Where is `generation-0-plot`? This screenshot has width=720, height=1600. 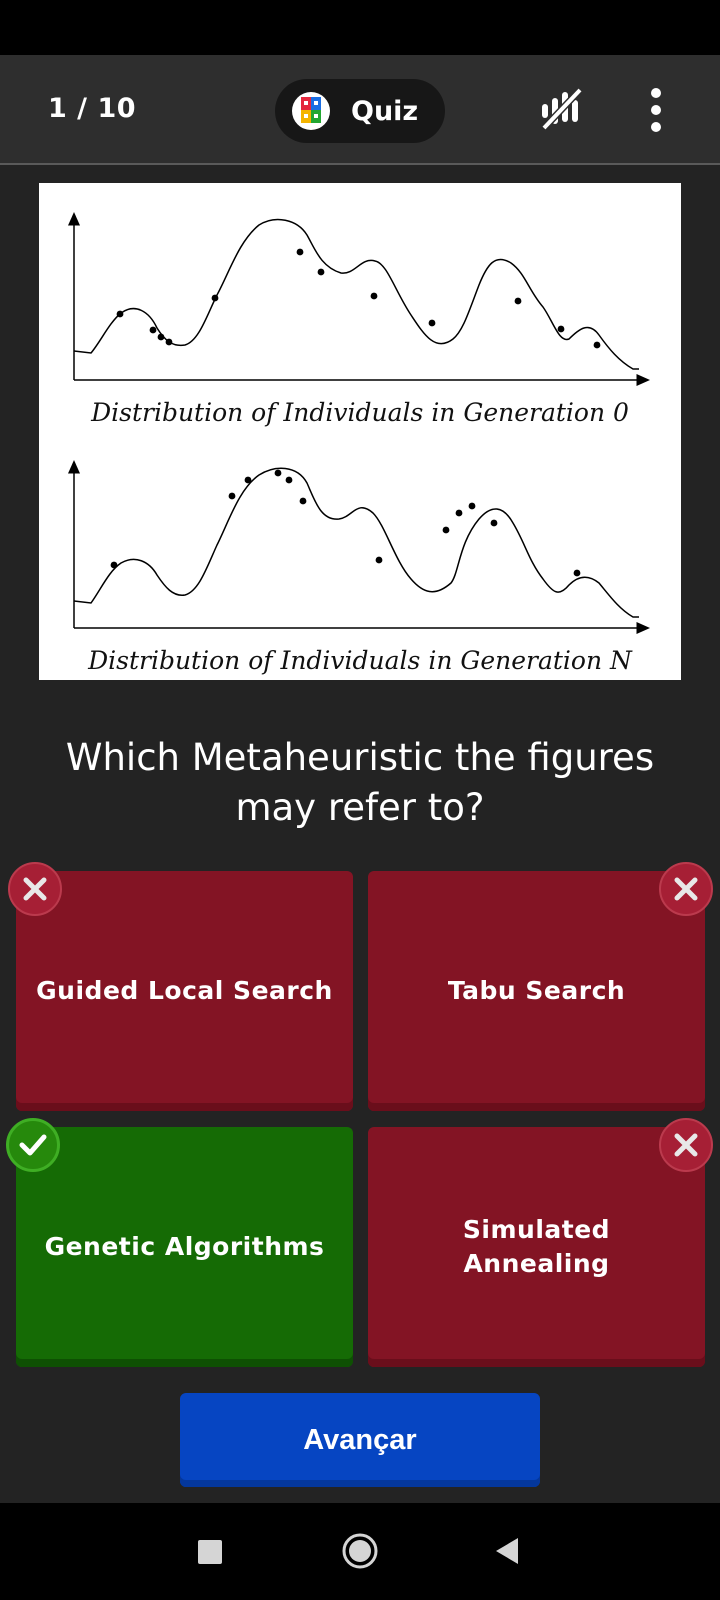 generation-0-plot is located at coordinates (359, 299).